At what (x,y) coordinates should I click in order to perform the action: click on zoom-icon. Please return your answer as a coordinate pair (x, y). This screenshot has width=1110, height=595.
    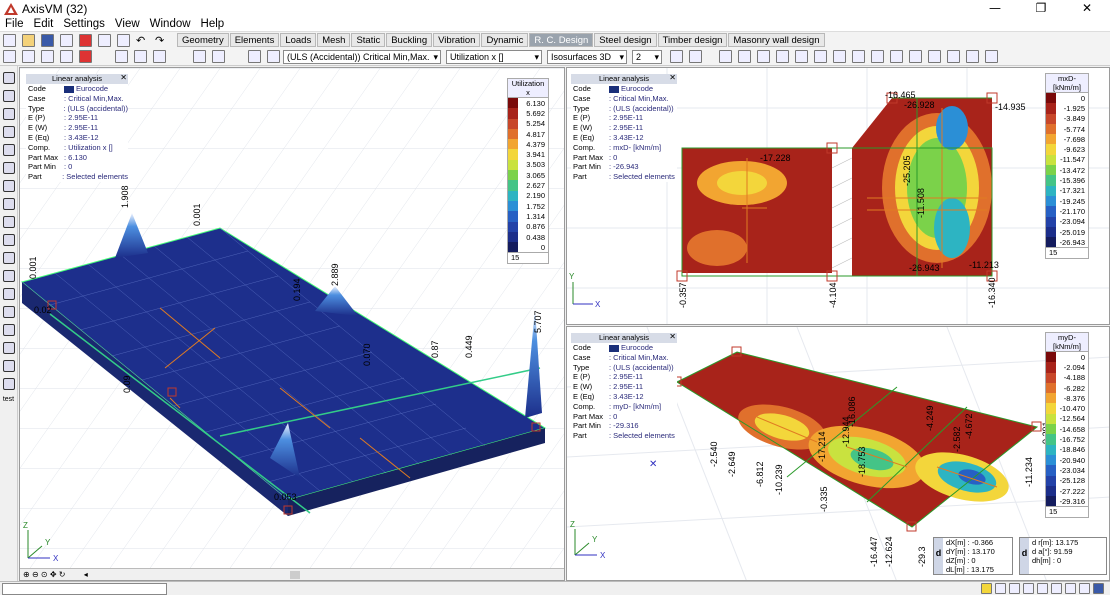
    Looking at the image, I should click on (9, 96).